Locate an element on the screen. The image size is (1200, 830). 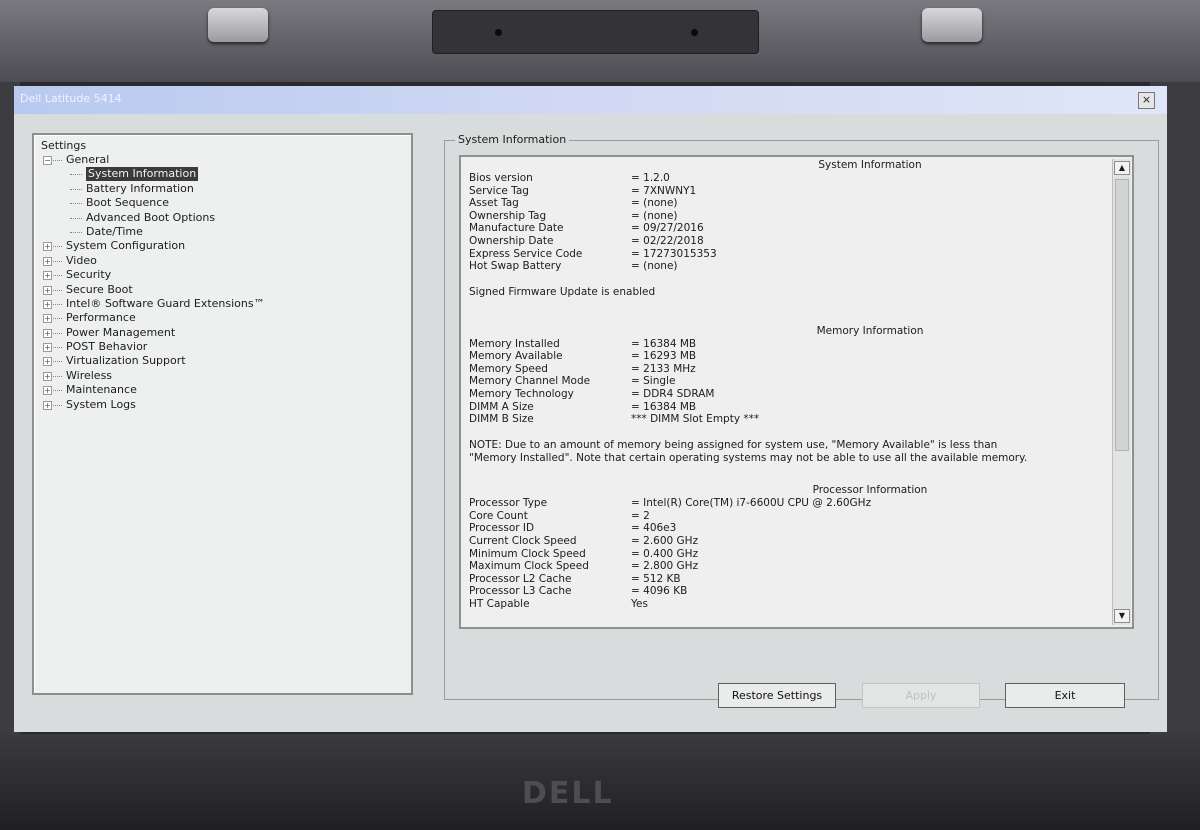
info-key: Processor L3 Cache is located at coordinates (520, 591).